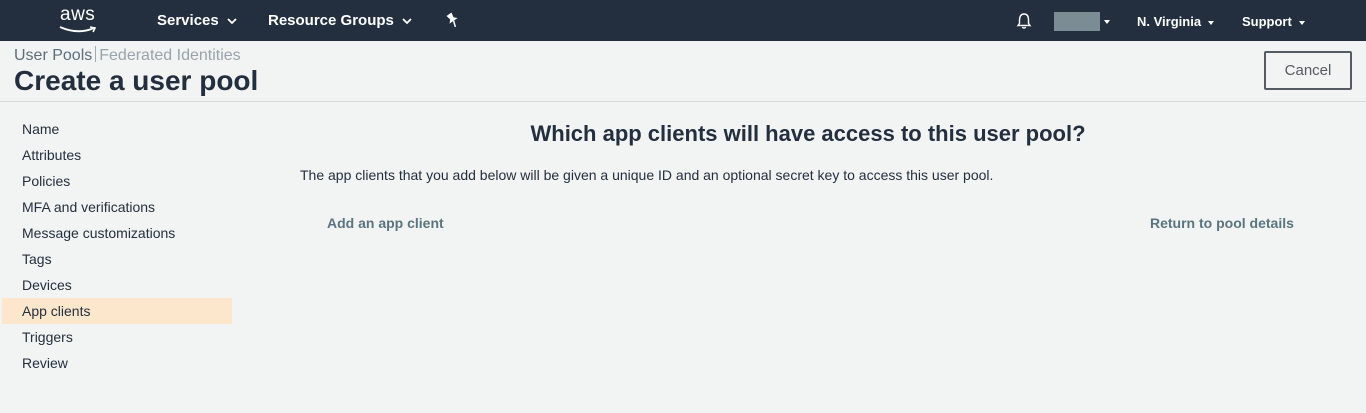  What do you see at coordinates (117, 181) in the screenshot?
I see `sidebar-item-policies: Policies` at bounding box center [117, 181].